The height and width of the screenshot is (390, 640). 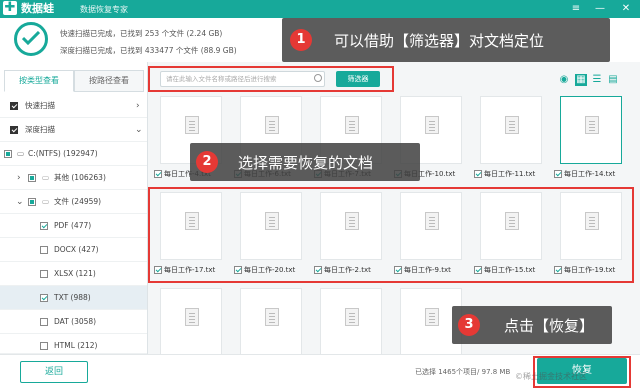 I want to click on filter-highlight-box, so click(x=271, y=79).